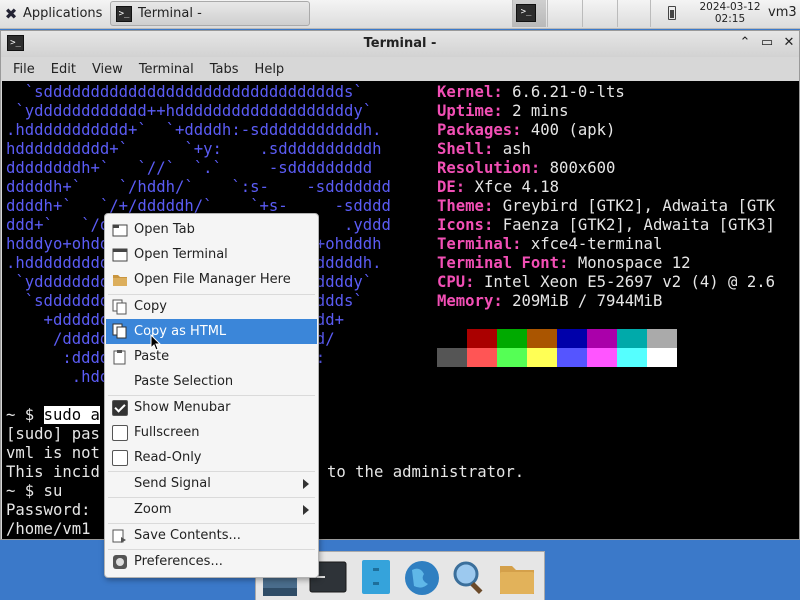 Image resolution: width=800 pixels, height=600 pixels. What do you see at coordinates (53, 415) in the screenshot?
I see `prompt-line: ~ $ sudo a` at bounding box center [53, 415].